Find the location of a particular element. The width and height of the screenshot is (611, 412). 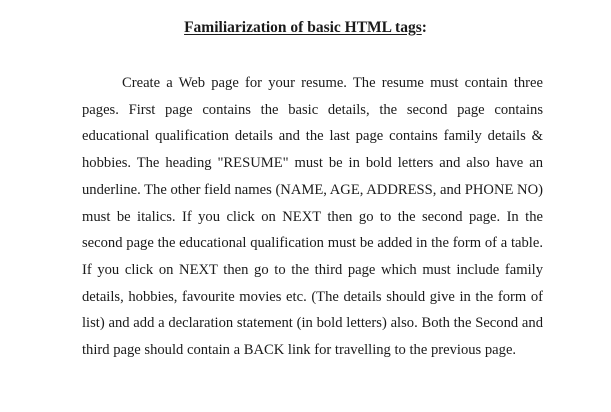

document-title: Familiarization of basic HTML tags: is located at coordinates (305, 28).